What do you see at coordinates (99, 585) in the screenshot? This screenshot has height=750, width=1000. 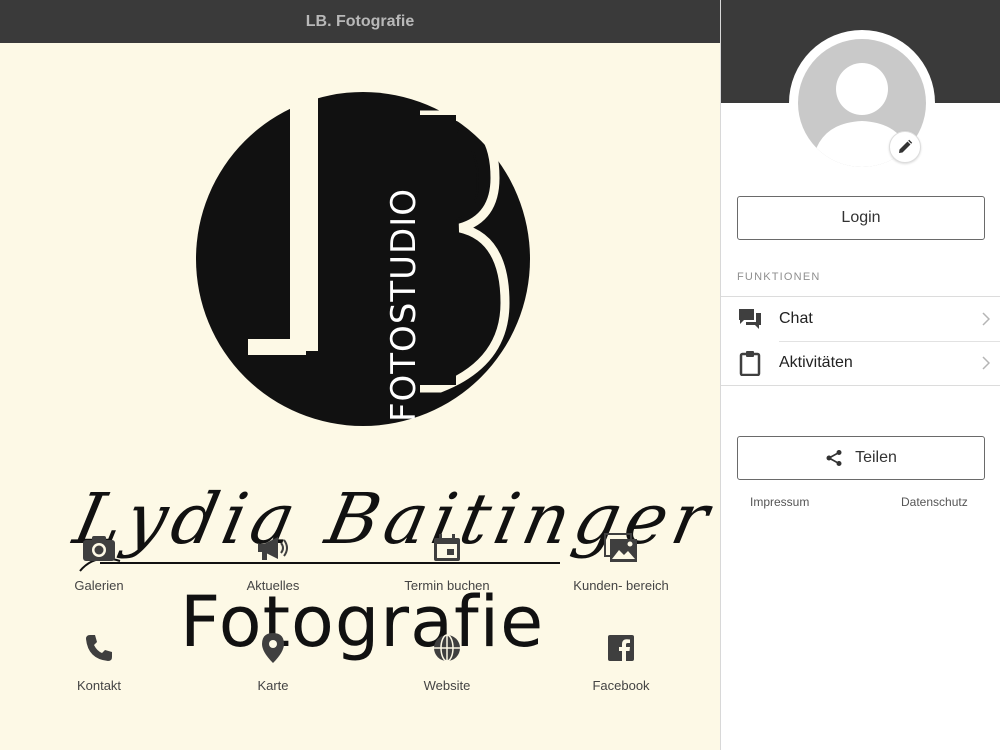 I see `tile-label: Galerien` at bounding box center [99, 585].